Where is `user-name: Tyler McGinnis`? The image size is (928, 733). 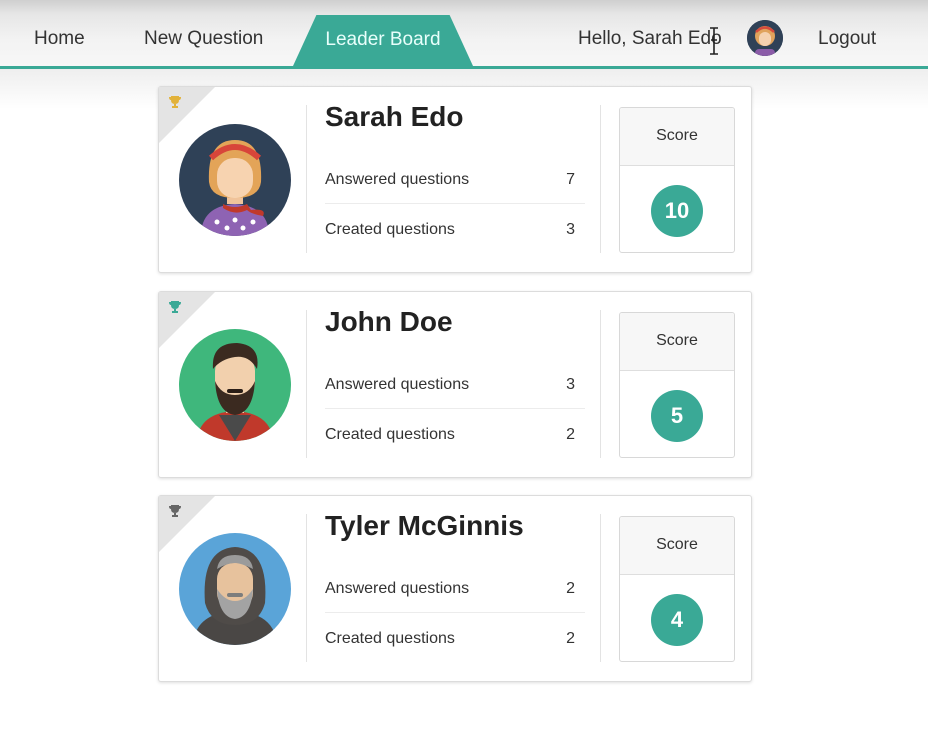
user-name: Tyler McGinnis is located at coordinates (424, 525).